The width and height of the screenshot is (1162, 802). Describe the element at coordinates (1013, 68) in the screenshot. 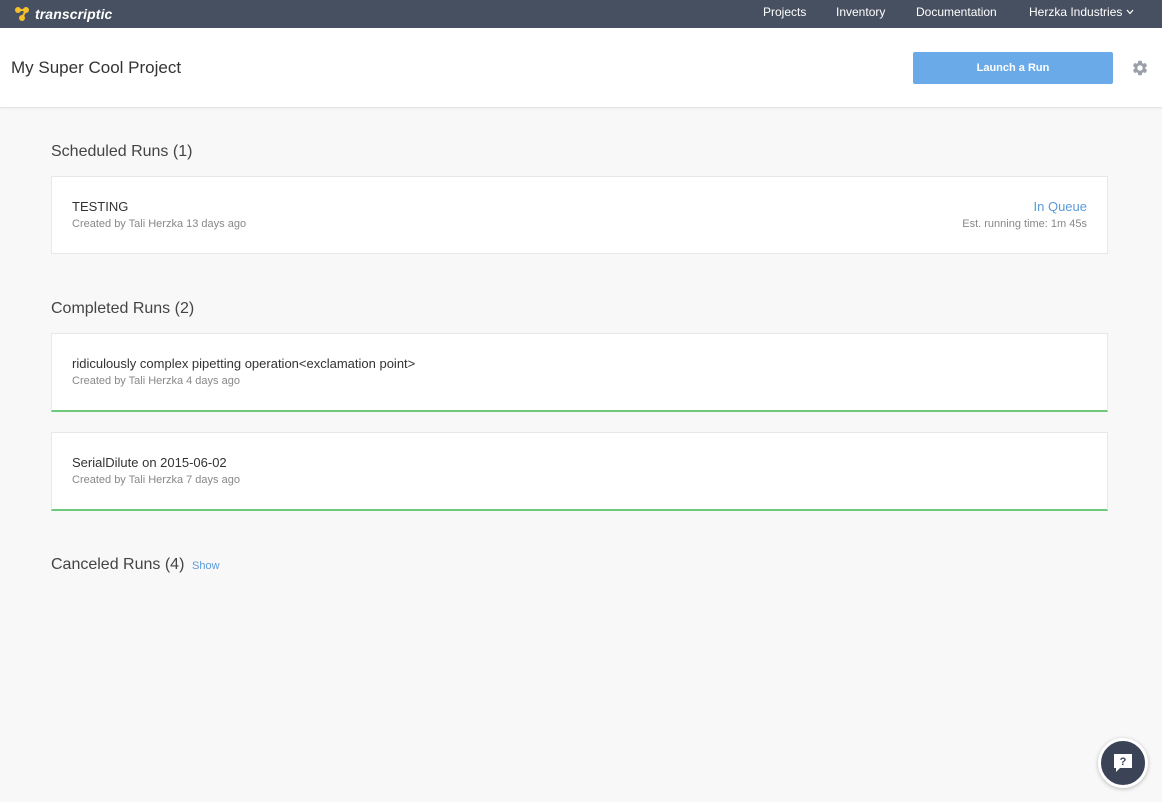

I see `launch-run-button: Launch a Run` at that location.